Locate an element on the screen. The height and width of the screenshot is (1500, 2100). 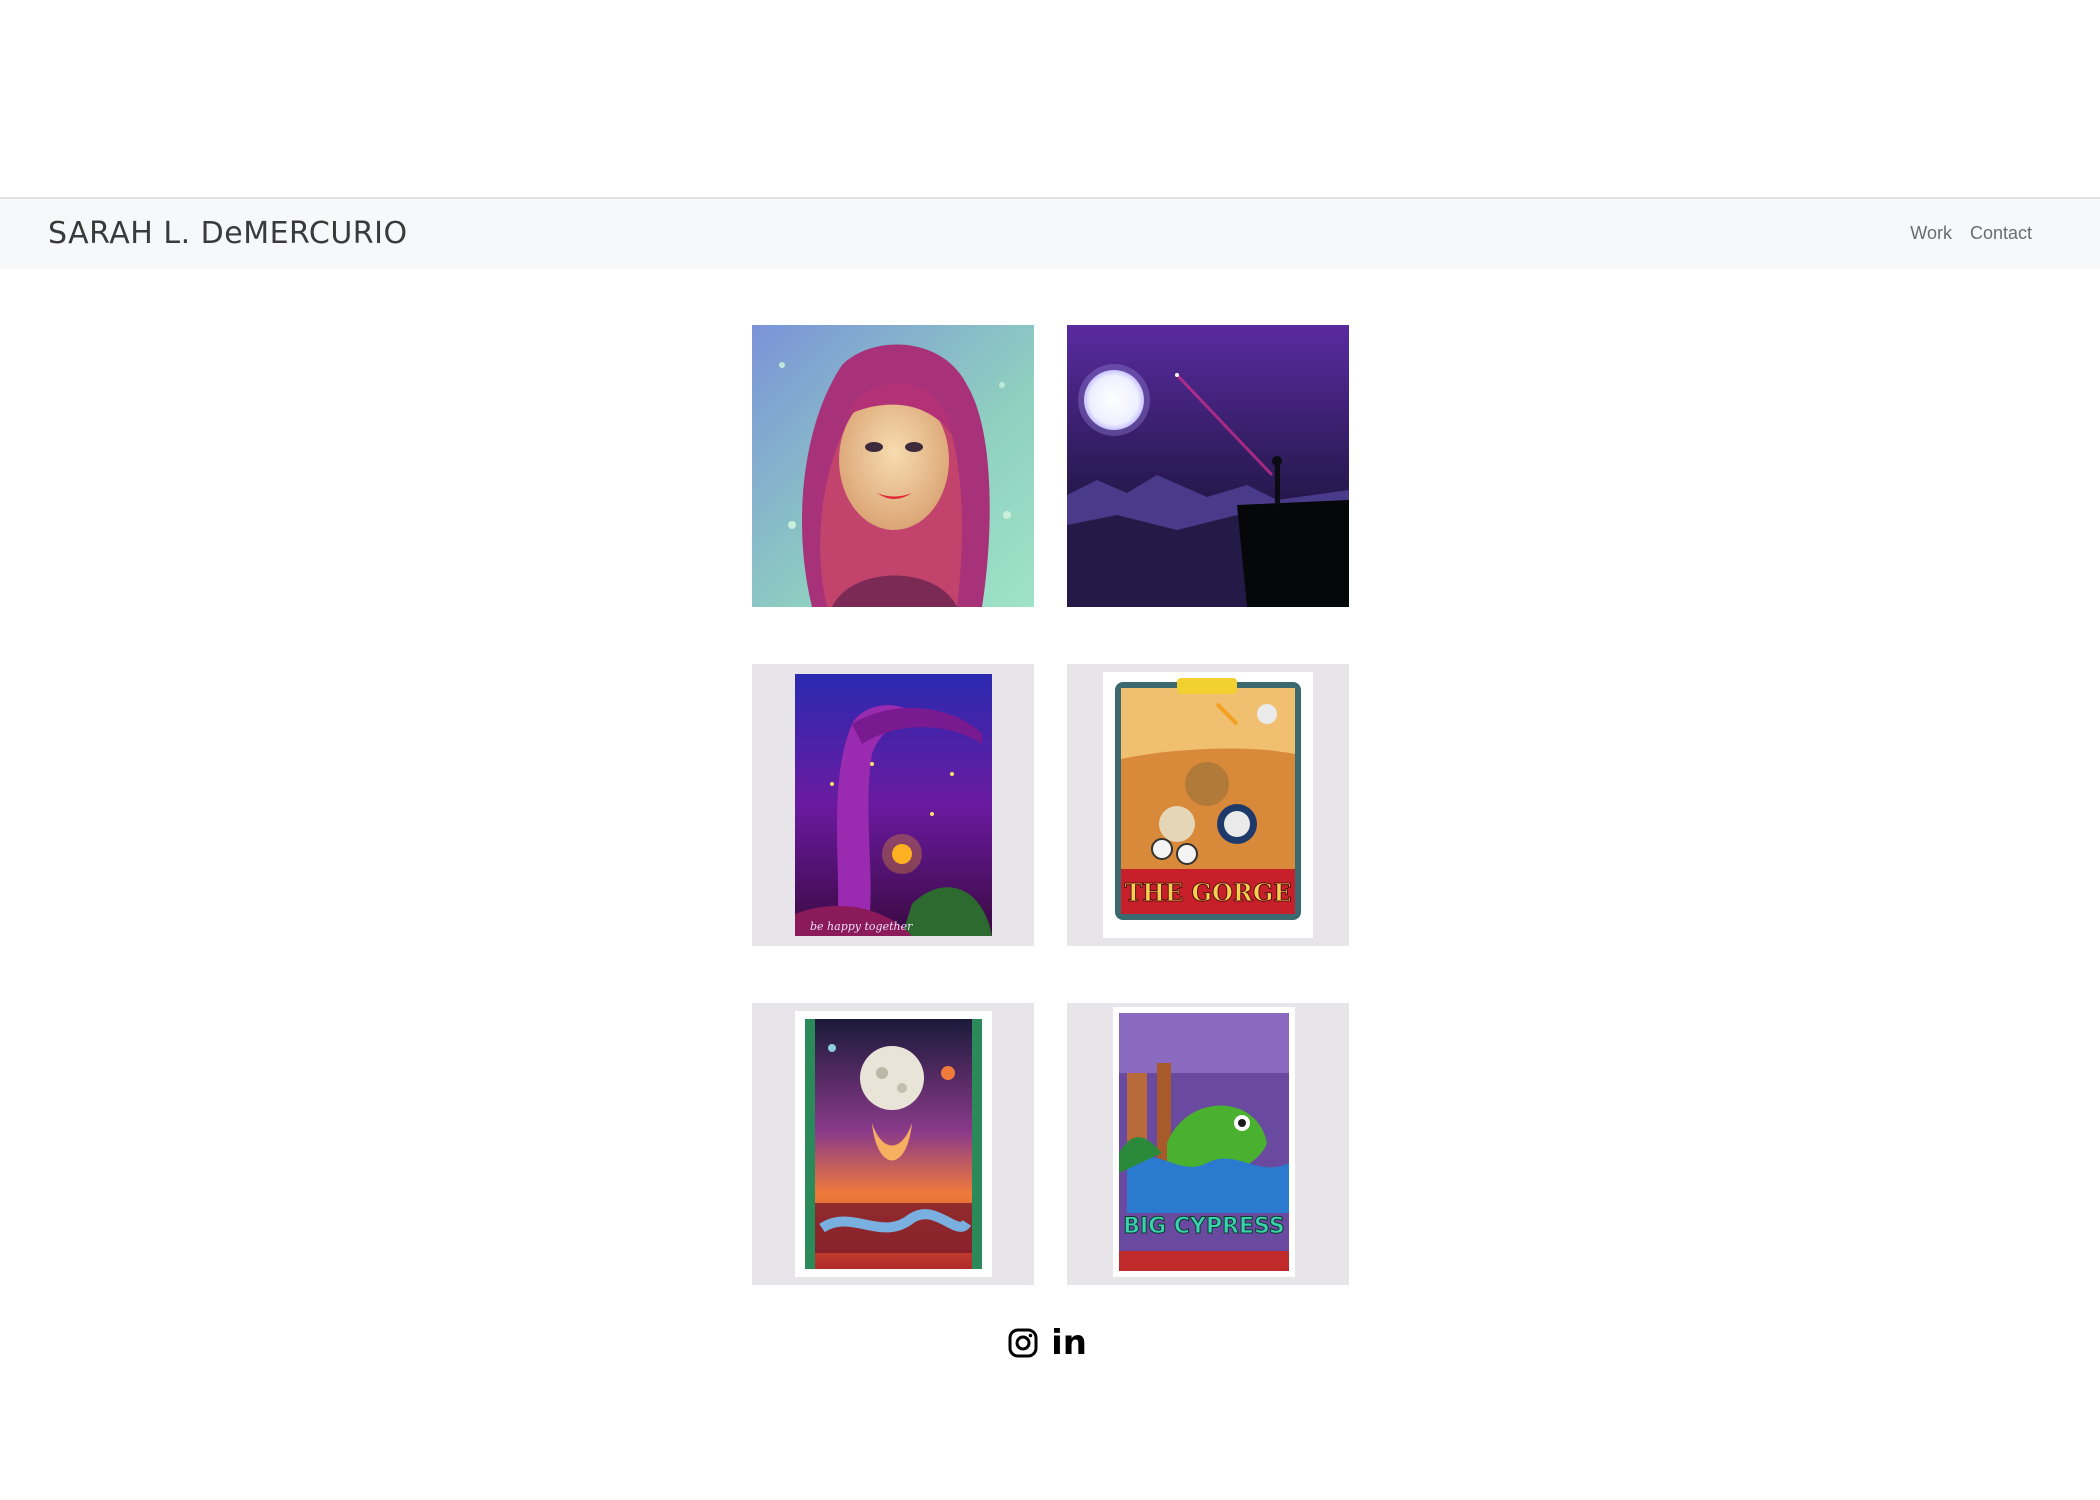
gorge-poster-title: THE GORGE is located at coordinates (1207, 892).